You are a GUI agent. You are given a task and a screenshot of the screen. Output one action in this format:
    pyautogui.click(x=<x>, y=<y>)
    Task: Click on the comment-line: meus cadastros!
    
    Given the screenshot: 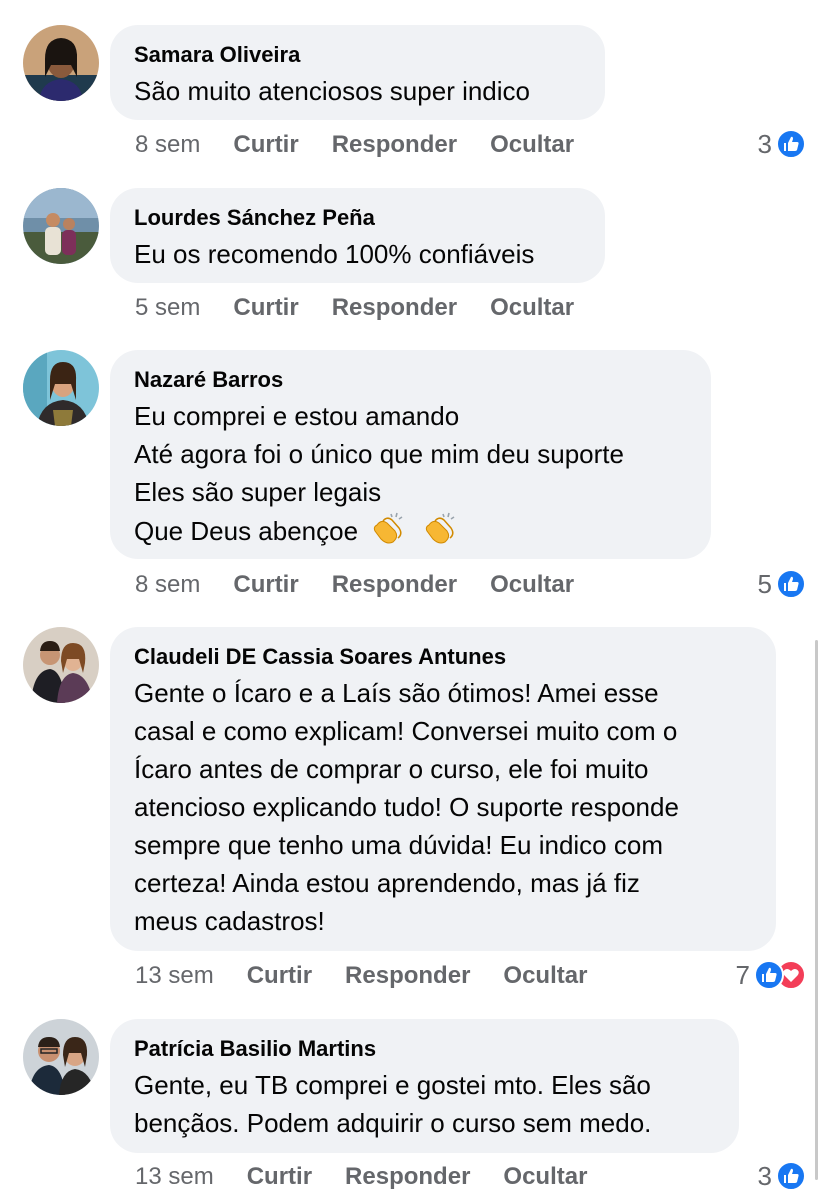 What is the action you would take?
    pyautogui.click(x=229, y=921)
    